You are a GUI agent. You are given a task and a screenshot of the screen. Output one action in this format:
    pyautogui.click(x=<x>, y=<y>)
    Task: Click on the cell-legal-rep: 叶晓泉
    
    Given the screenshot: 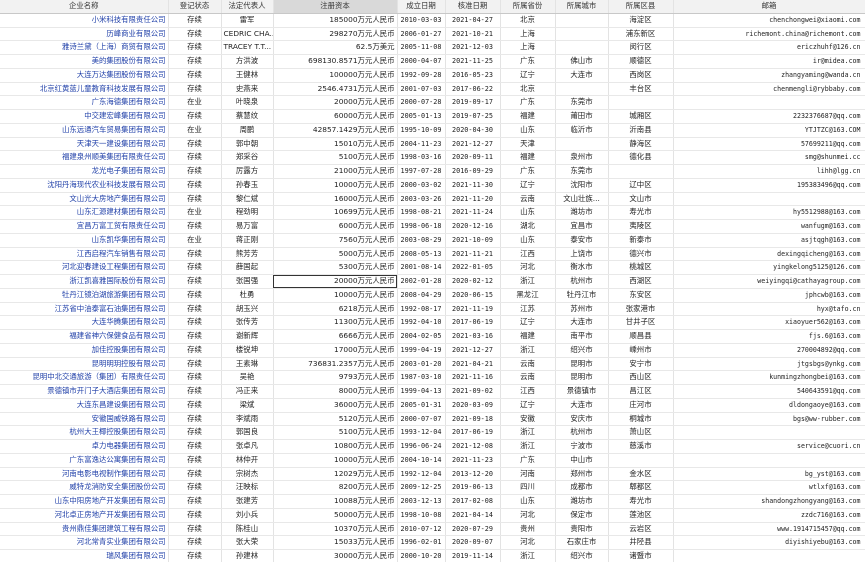 What is the action you would take?
    pyautogui.click(x=247, y=102)
    